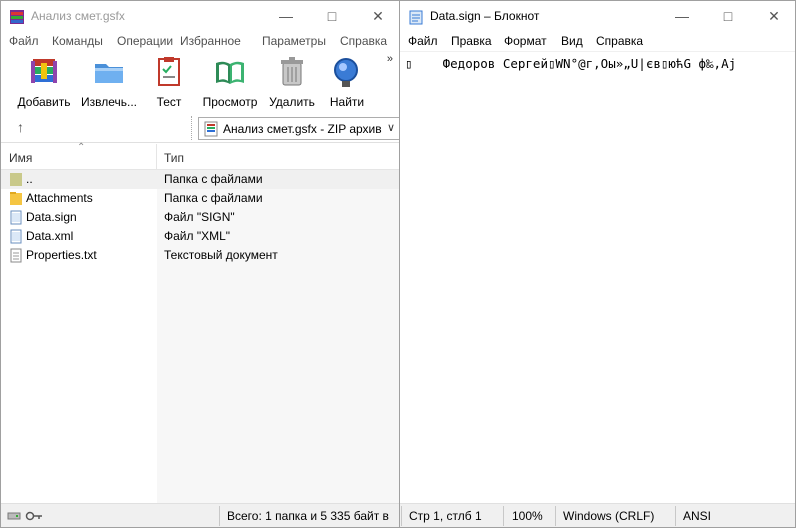 The image size is (796, 528). I want to click on winrar-titlebar: Анализ смет.gsfx — □ ✕, so click(200, 16).